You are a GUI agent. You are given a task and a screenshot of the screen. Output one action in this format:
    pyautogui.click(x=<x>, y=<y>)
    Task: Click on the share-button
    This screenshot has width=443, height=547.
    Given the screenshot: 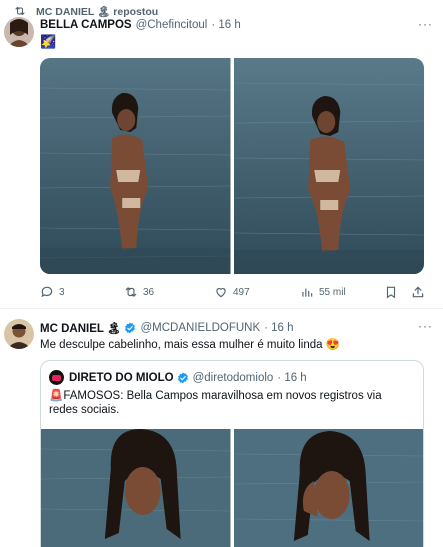 What is the action you would take?
    pyautogui.click(x=418, y=292)
    